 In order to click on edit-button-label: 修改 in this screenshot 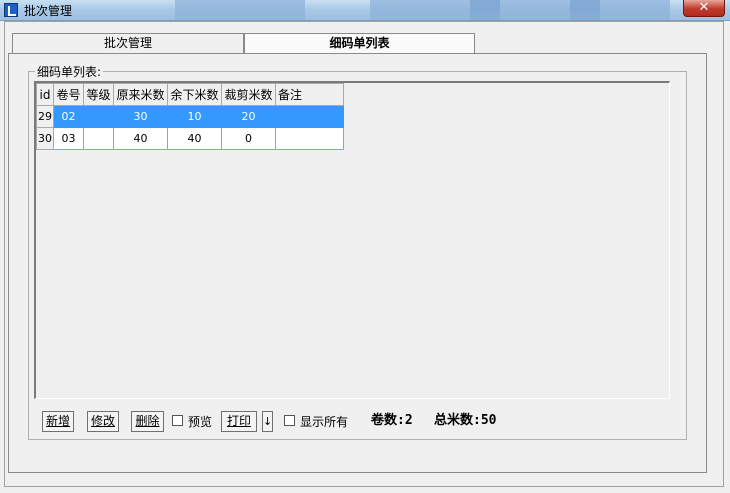, I will do `click(102, 421)`.